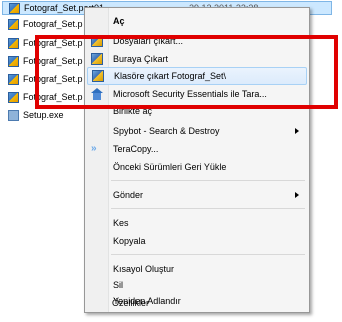 Image resolution: width=342 pixels, height=322 pixels. Describe the element at coordinates (170, 167) in the screenshot. I see `menu-label: Önceki Sürümleri Geri Yükle` at that location.